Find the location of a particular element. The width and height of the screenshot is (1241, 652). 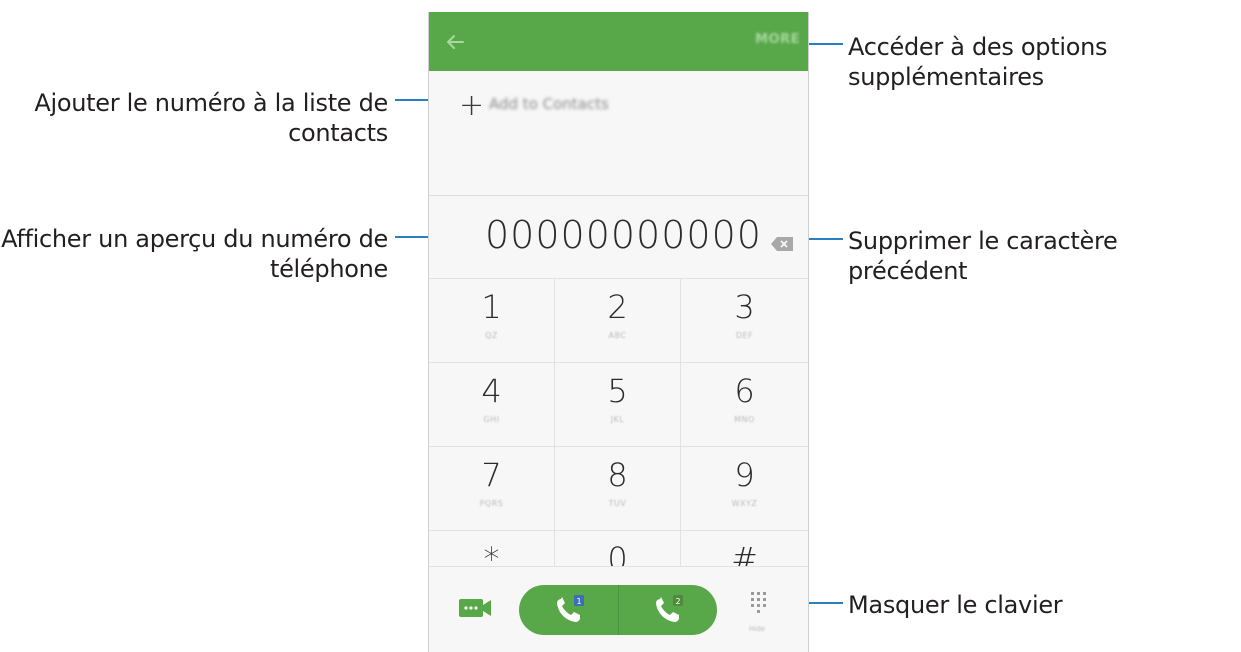

key-letters: DEF is located at coordinates (744, 335).